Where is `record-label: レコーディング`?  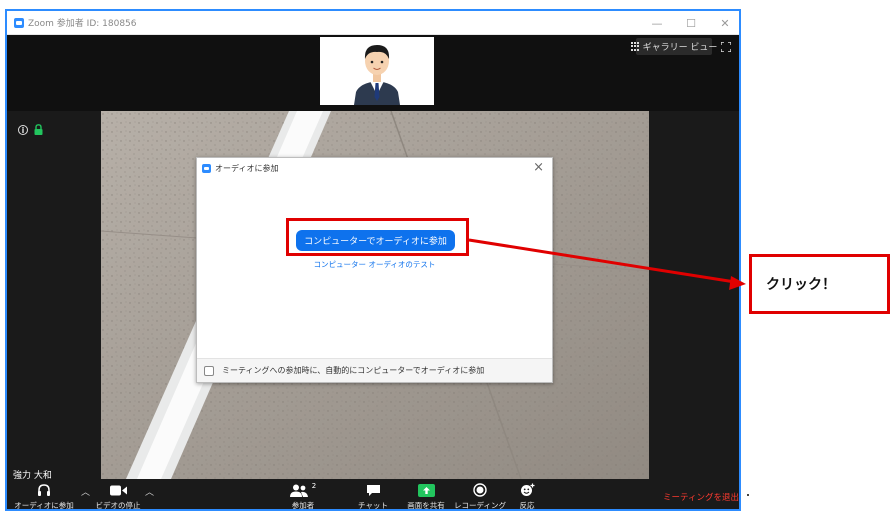
record-label: レコーディング is located at coordinates (480, 505).